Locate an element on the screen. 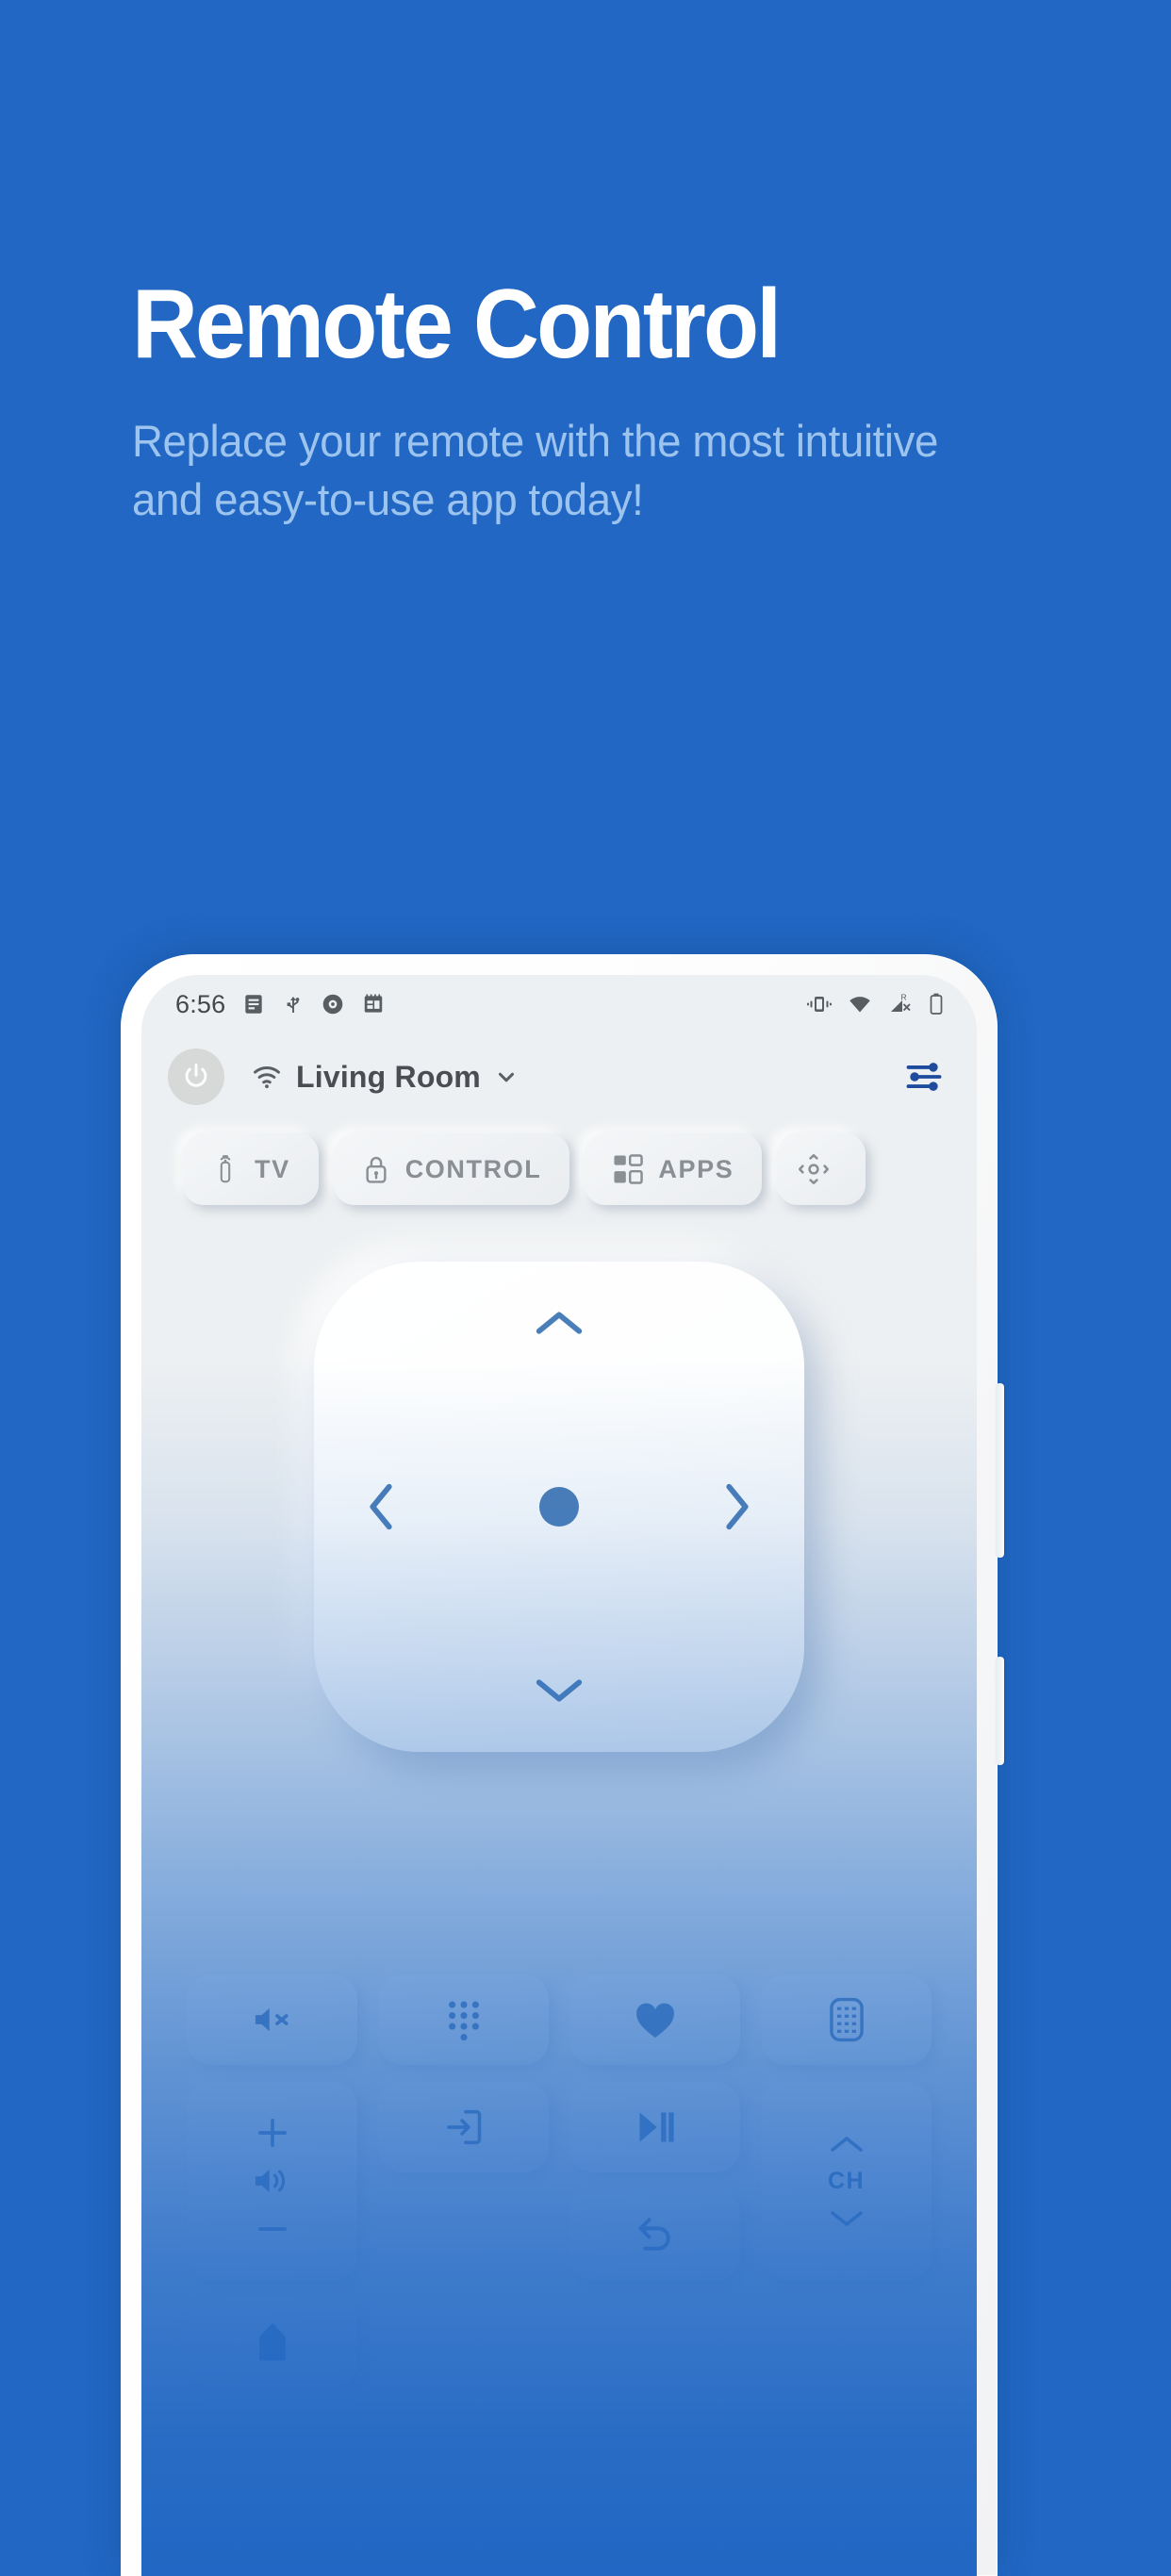  chevron-right-icon is located at coordinates (736, 1506).